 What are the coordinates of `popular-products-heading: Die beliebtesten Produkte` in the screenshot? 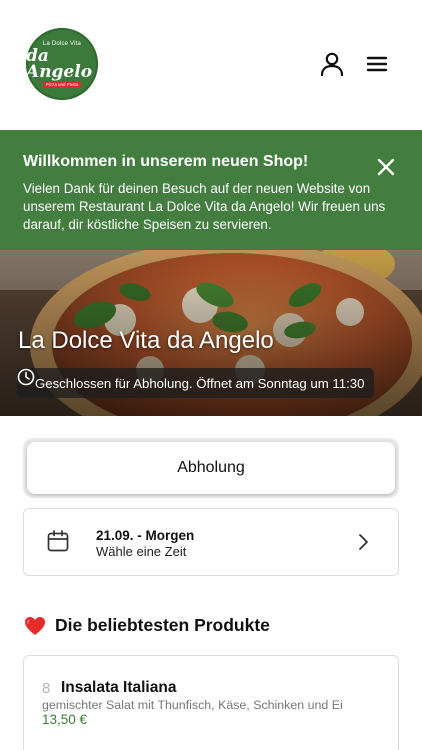 It's located at (147, 625).